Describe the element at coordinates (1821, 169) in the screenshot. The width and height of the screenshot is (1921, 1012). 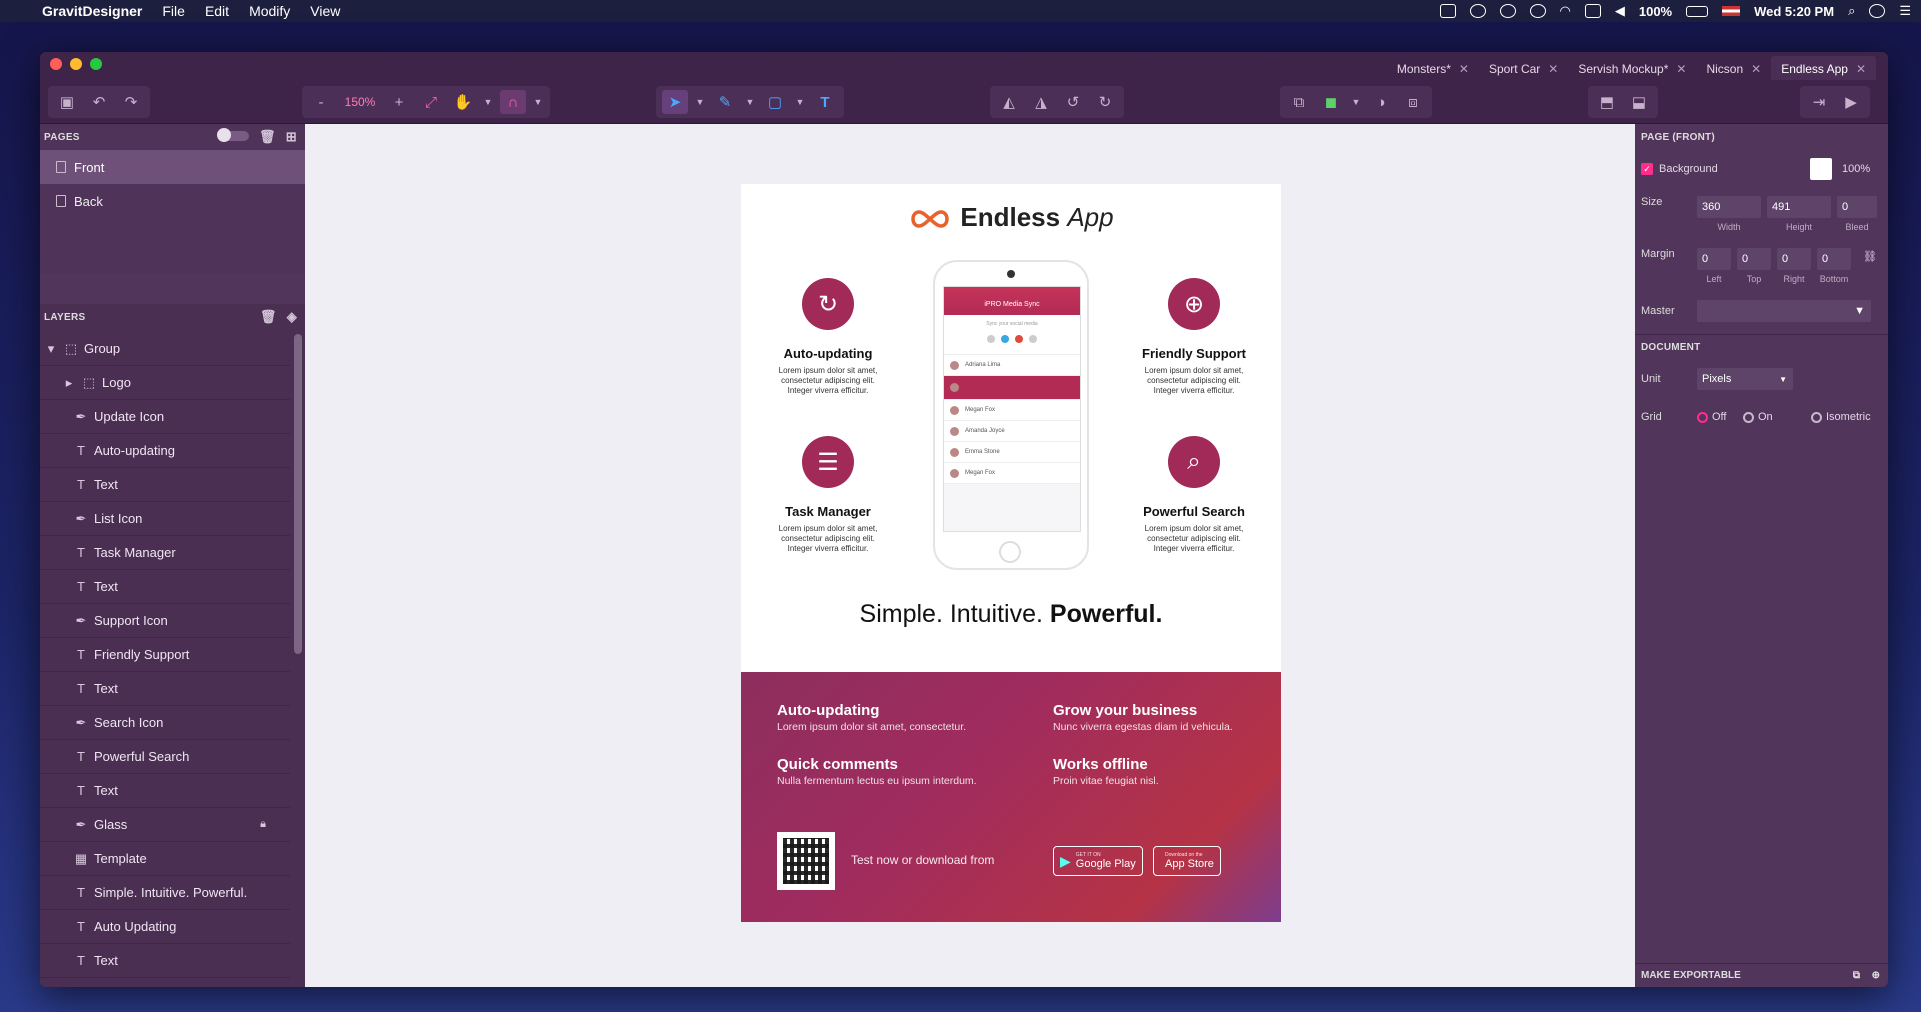
I see `background-color-swatch` at that location.